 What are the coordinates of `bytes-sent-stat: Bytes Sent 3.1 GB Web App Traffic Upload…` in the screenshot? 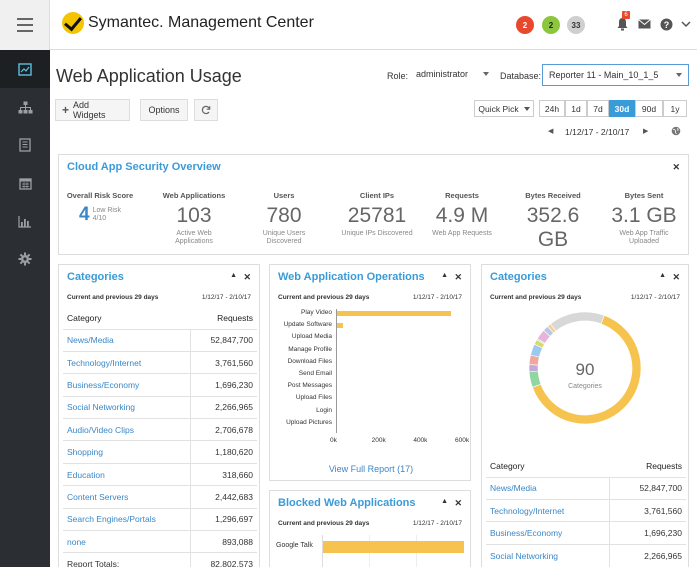 It's located at (644, 219).